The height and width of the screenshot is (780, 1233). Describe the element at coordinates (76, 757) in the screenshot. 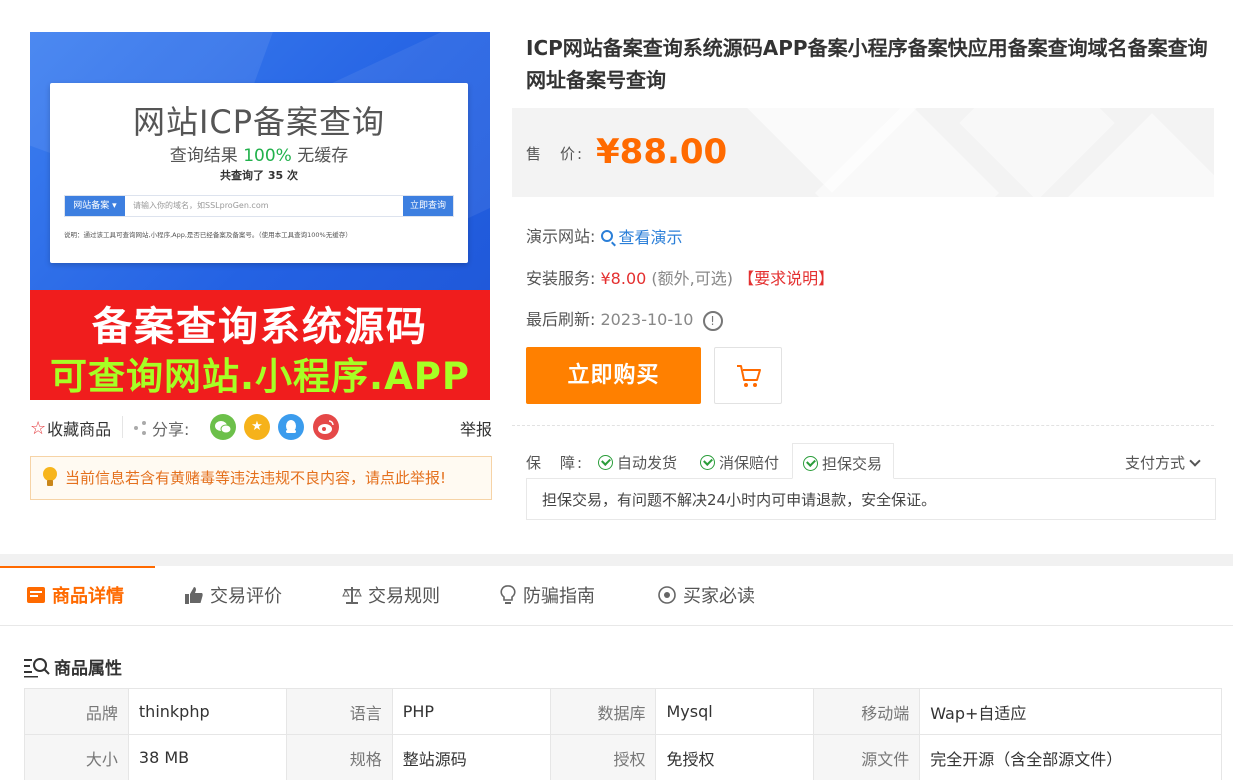

I see `attr-key: 大小` at that location.